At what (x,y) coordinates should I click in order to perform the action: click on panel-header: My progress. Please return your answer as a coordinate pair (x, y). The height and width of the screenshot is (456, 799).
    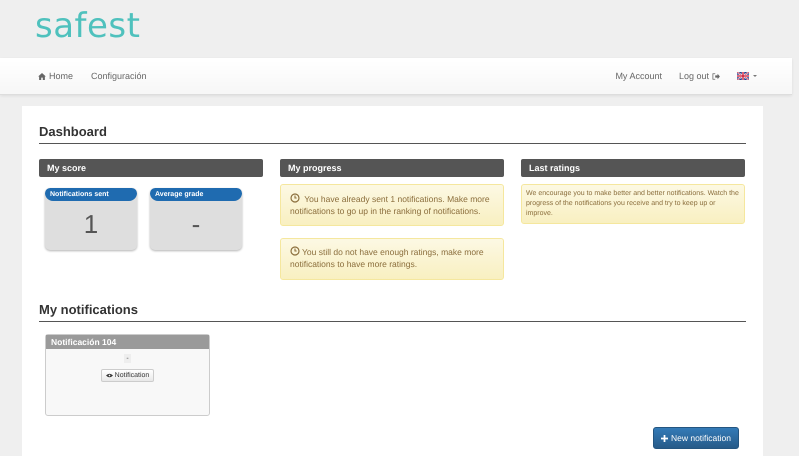
    Looking at the image, I should click on (392, 168).